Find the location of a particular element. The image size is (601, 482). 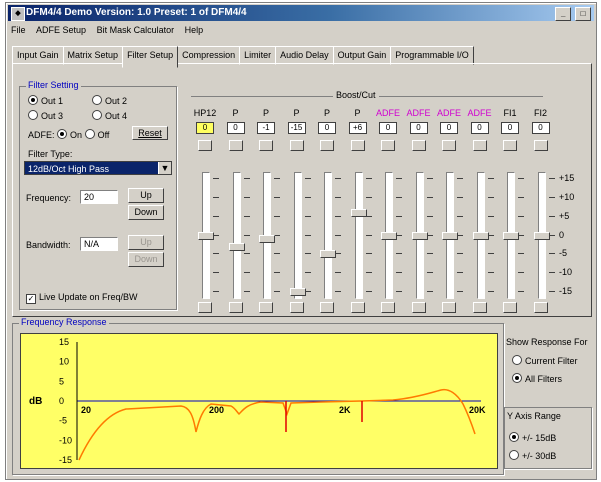

reset-button: Reset is located at coordinates (150, 133).